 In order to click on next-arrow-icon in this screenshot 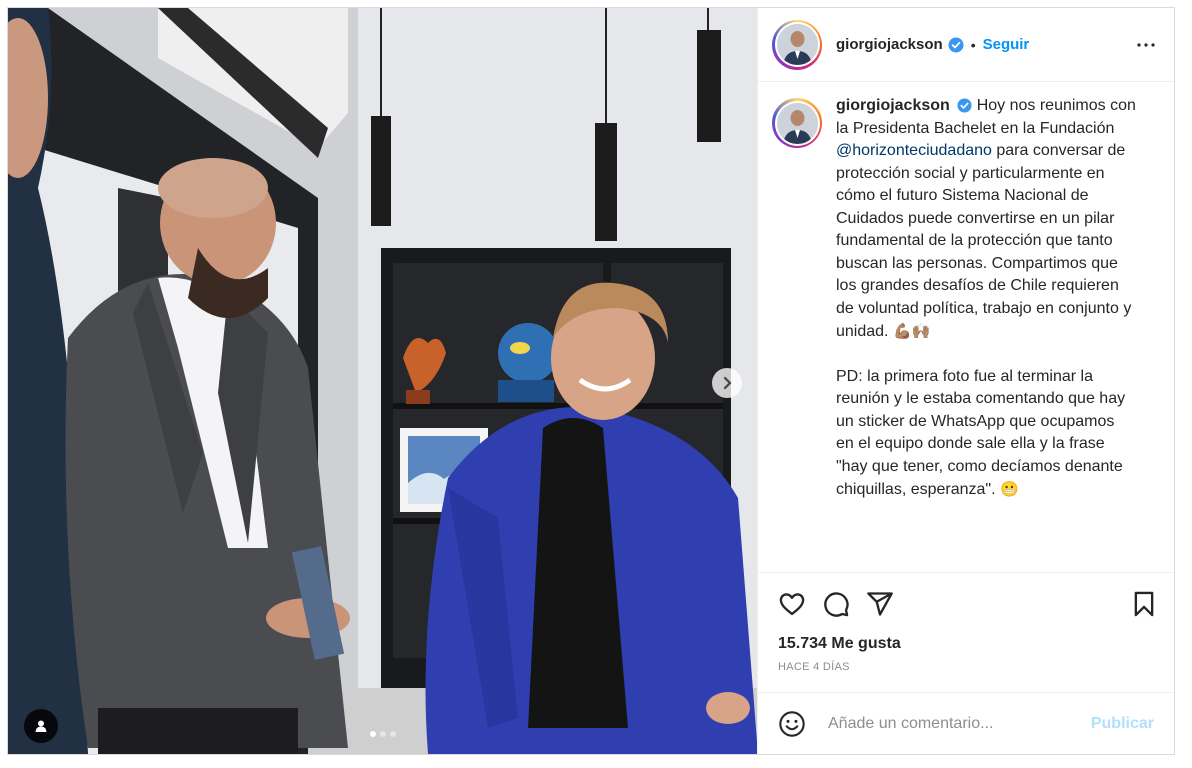, I will do `click(727, 383)`.